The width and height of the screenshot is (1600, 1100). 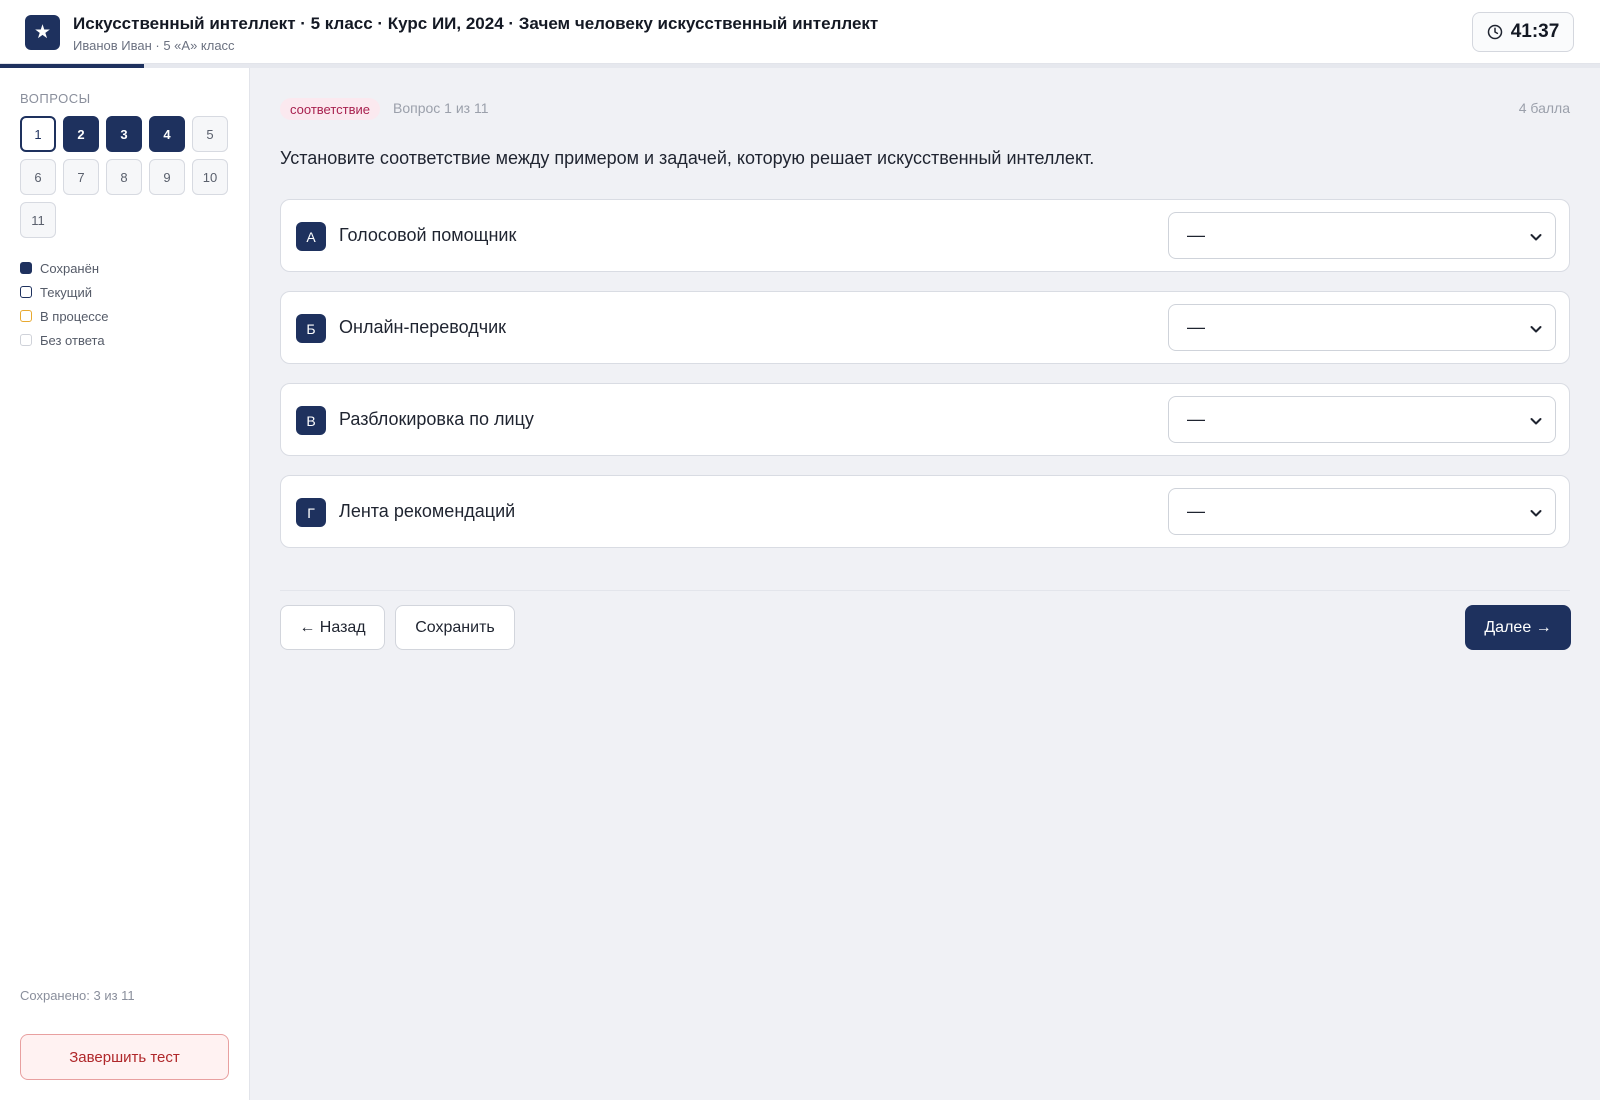 What do you see at coordinates (311, 420) in the screenshot?
I see `row-letter: В` at bounding box center [311, 420].